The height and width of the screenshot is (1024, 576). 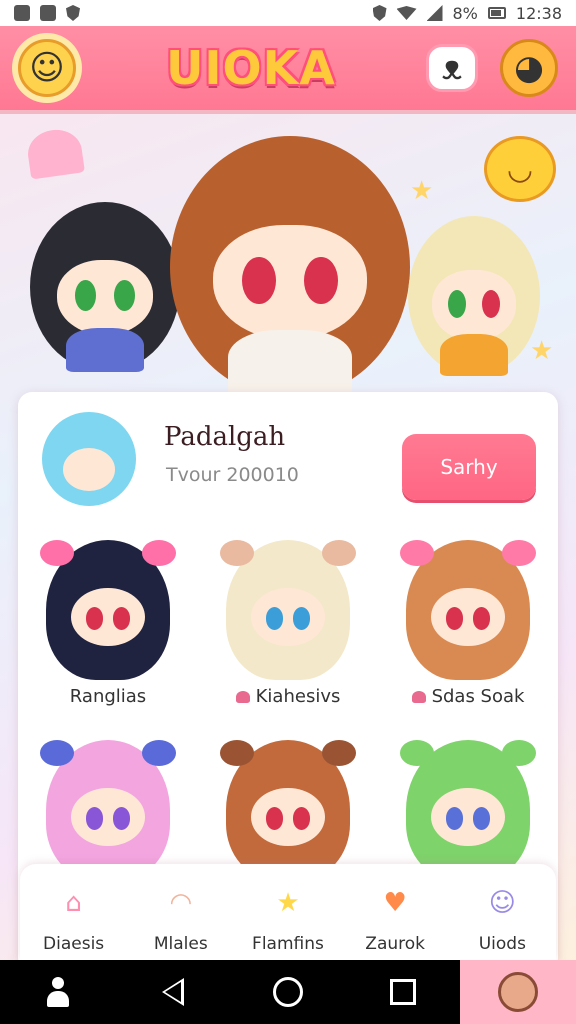 What do you see at coordinates (290, 267) in the screenshot?
I see `chibi-brown-hair` at bounding box center [290, 267].